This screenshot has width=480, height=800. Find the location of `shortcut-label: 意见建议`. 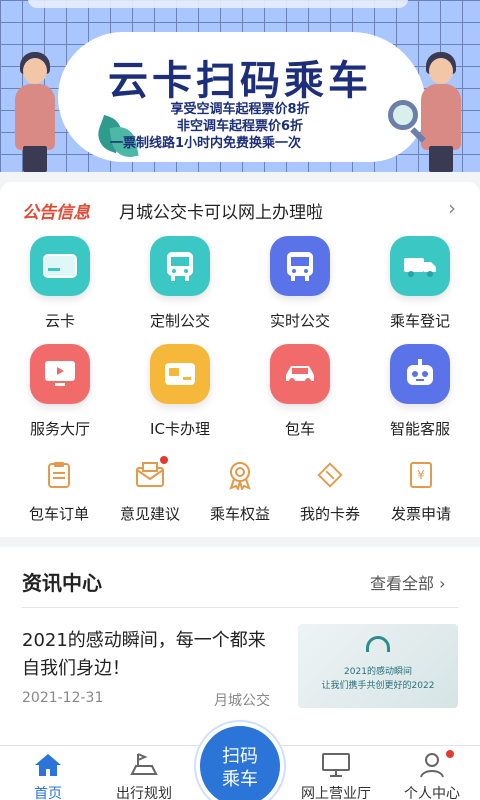

shortcut-label: 意见建议 is located at coordinates (149, 514).